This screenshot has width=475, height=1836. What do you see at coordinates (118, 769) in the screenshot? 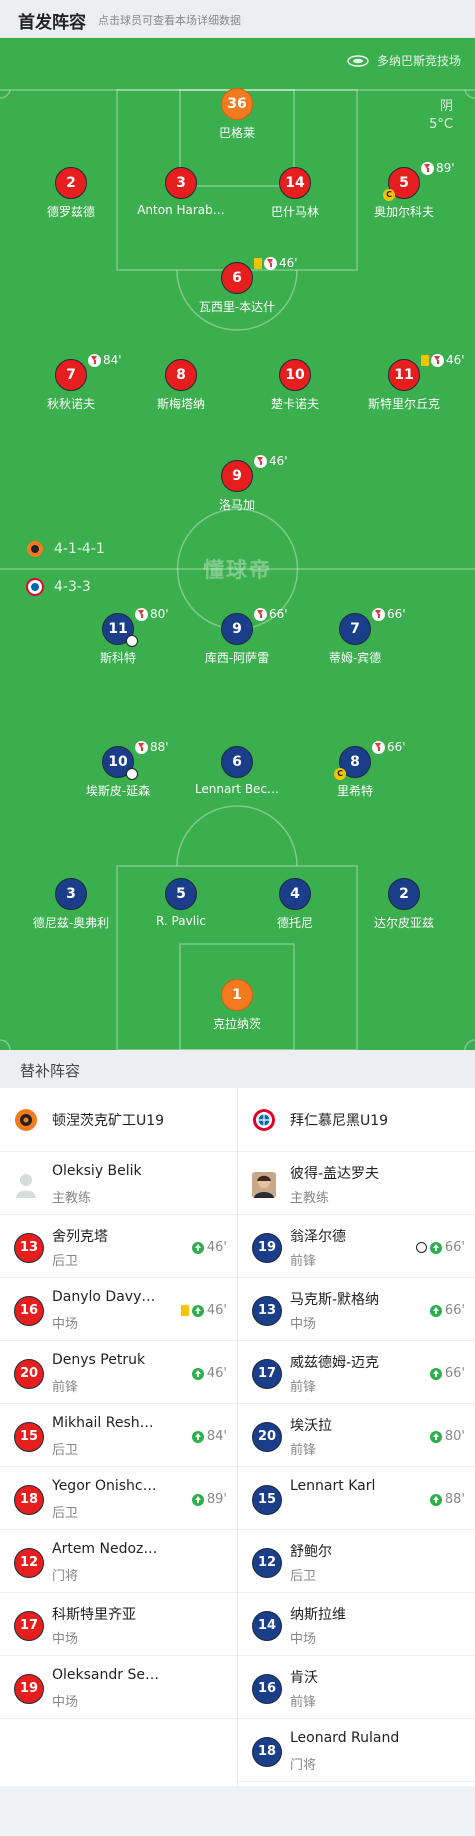
I see `player-away-midfielder: 10 88' 埃斯皮-延森` at bounding box center [118, 769].